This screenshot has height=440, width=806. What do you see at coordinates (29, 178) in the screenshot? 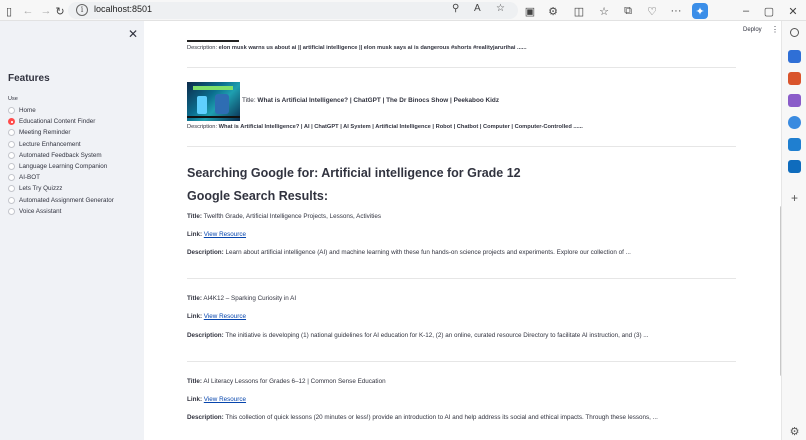
I see `radio-label: AI-BOT` at bounding box center [29, 178].